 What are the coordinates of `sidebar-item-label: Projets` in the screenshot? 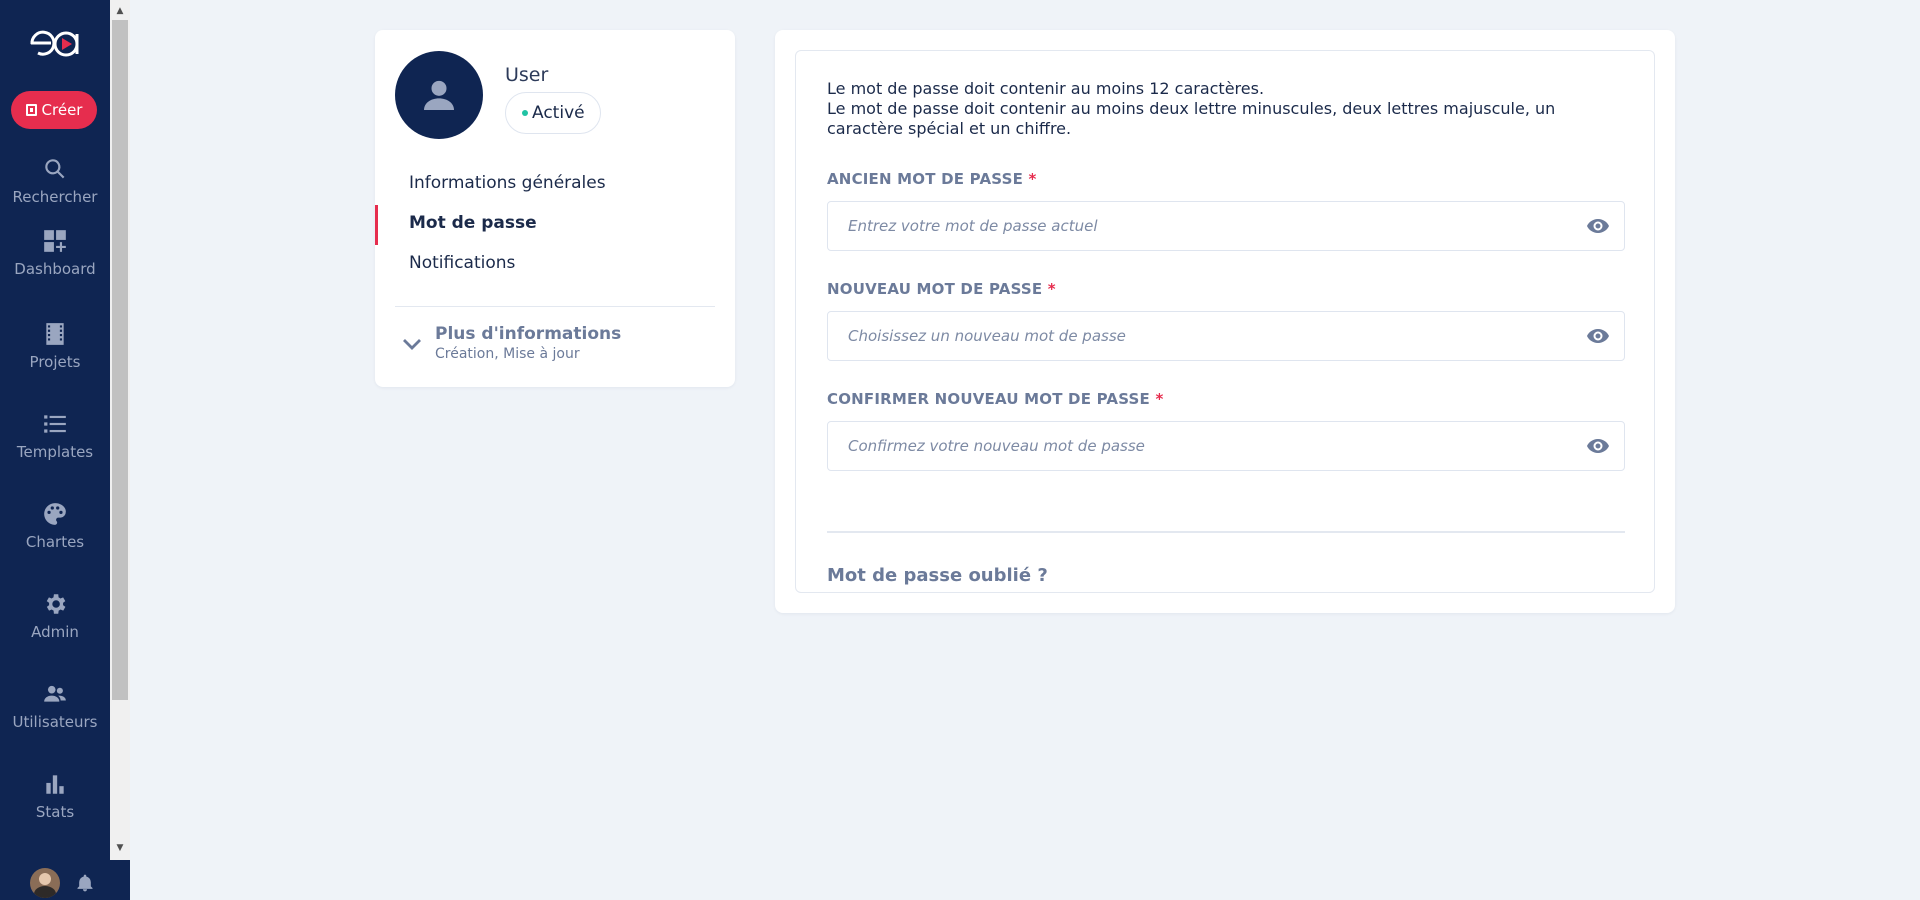 It's located at (55, 362).